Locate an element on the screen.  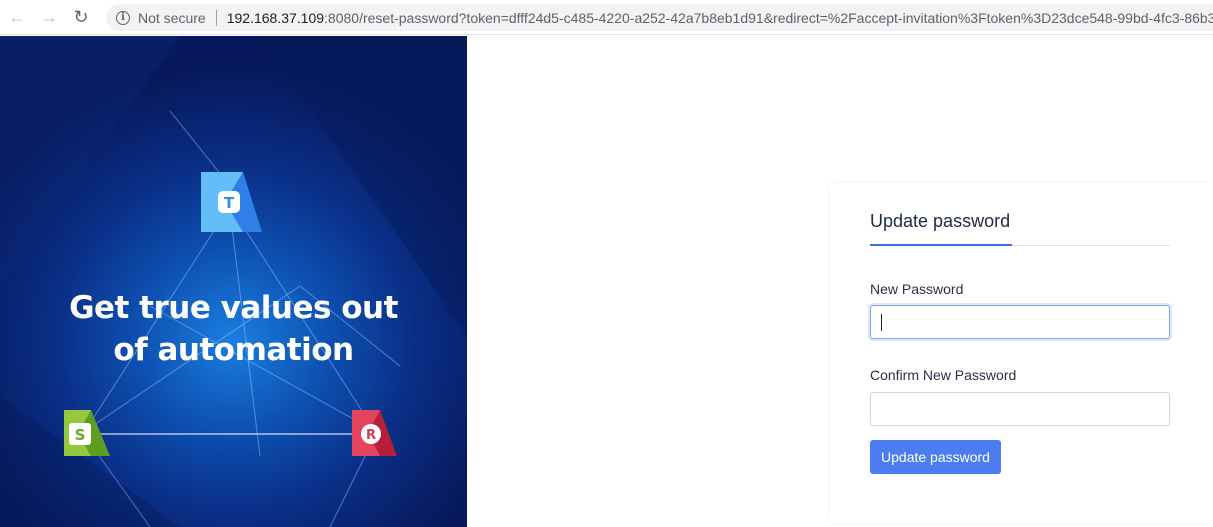
update-password-button: Update password is located at coordinates (935, 457).